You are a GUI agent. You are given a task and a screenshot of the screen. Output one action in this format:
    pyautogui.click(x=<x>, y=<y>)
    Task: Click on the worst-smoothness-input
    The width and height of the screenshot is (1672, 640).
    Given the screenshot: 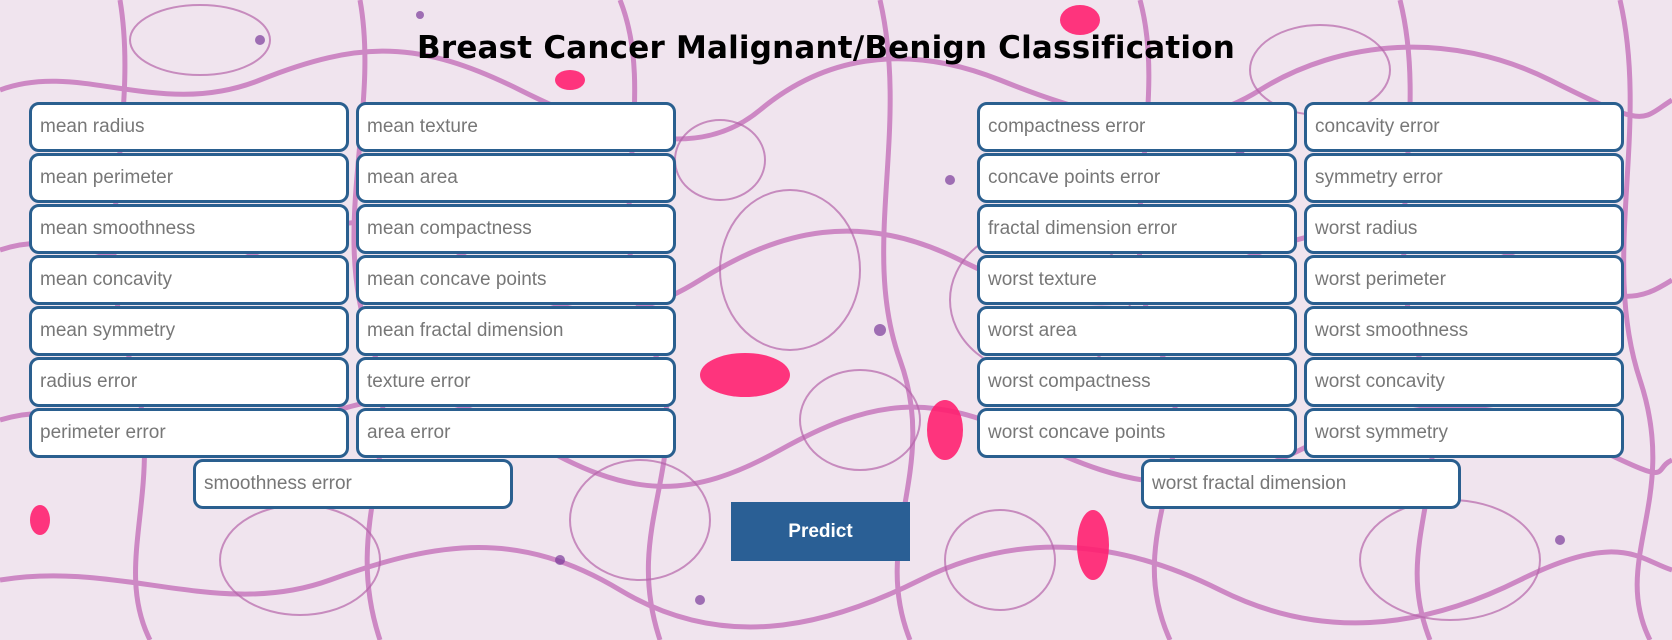 What is the action you would take?
    pyautogui.click(x=1464, y=331)
    